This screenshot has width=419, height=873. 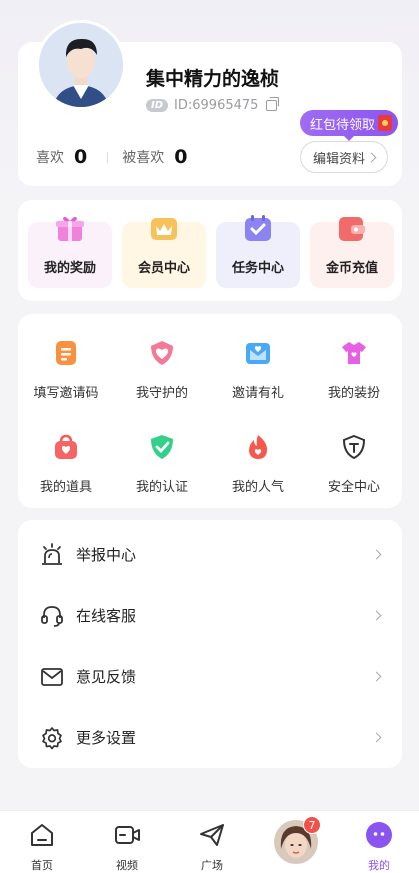 What do you see at coordinates (258, 228) in the screenshot?
I see `calendar-check-icon` at bounding box center [258, 228].